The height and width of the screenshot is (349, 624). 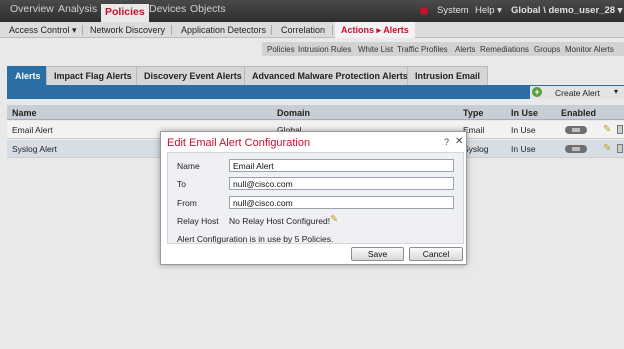 I want to click on to-field, so click(x=341, y=183).